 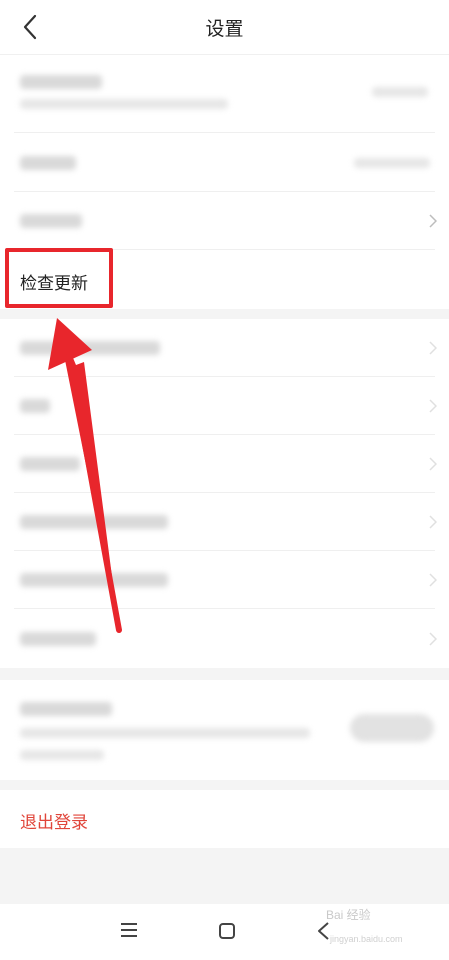 I want to click on annotation-arrow-icon, so click(x=85, y=475).